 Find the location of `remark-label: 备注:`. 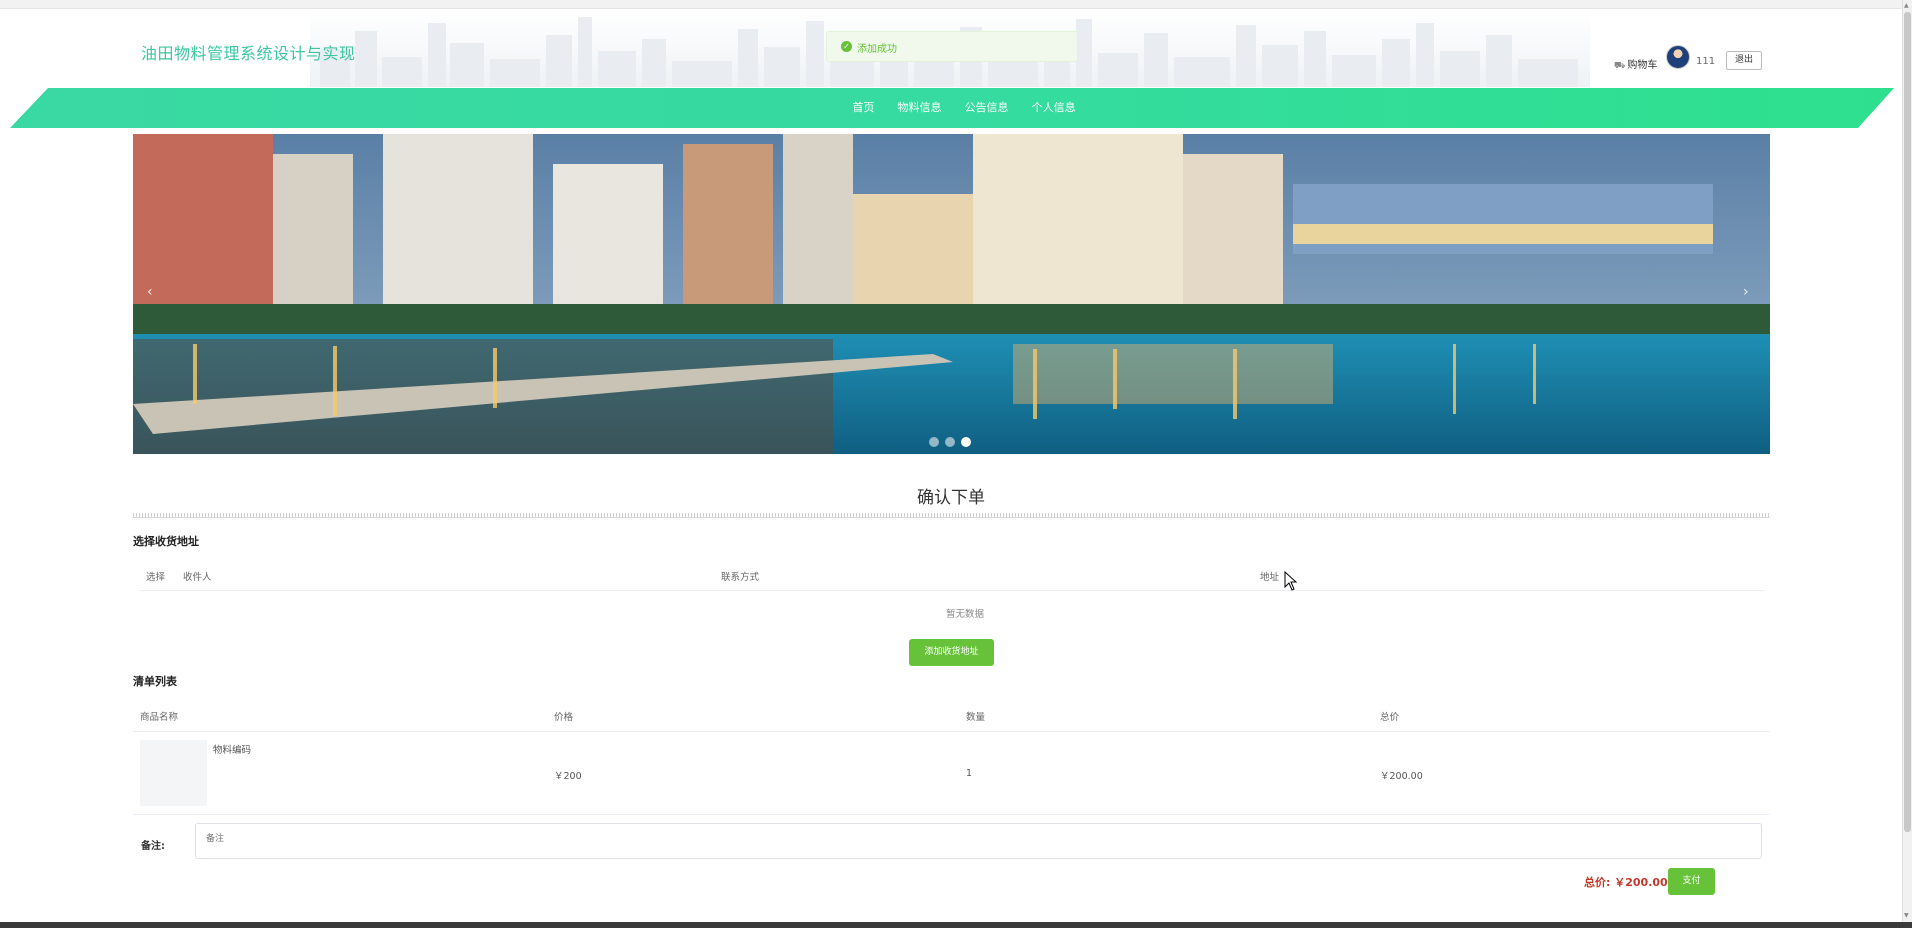

remark-label: 备注: is located at coordinates (153, 846).